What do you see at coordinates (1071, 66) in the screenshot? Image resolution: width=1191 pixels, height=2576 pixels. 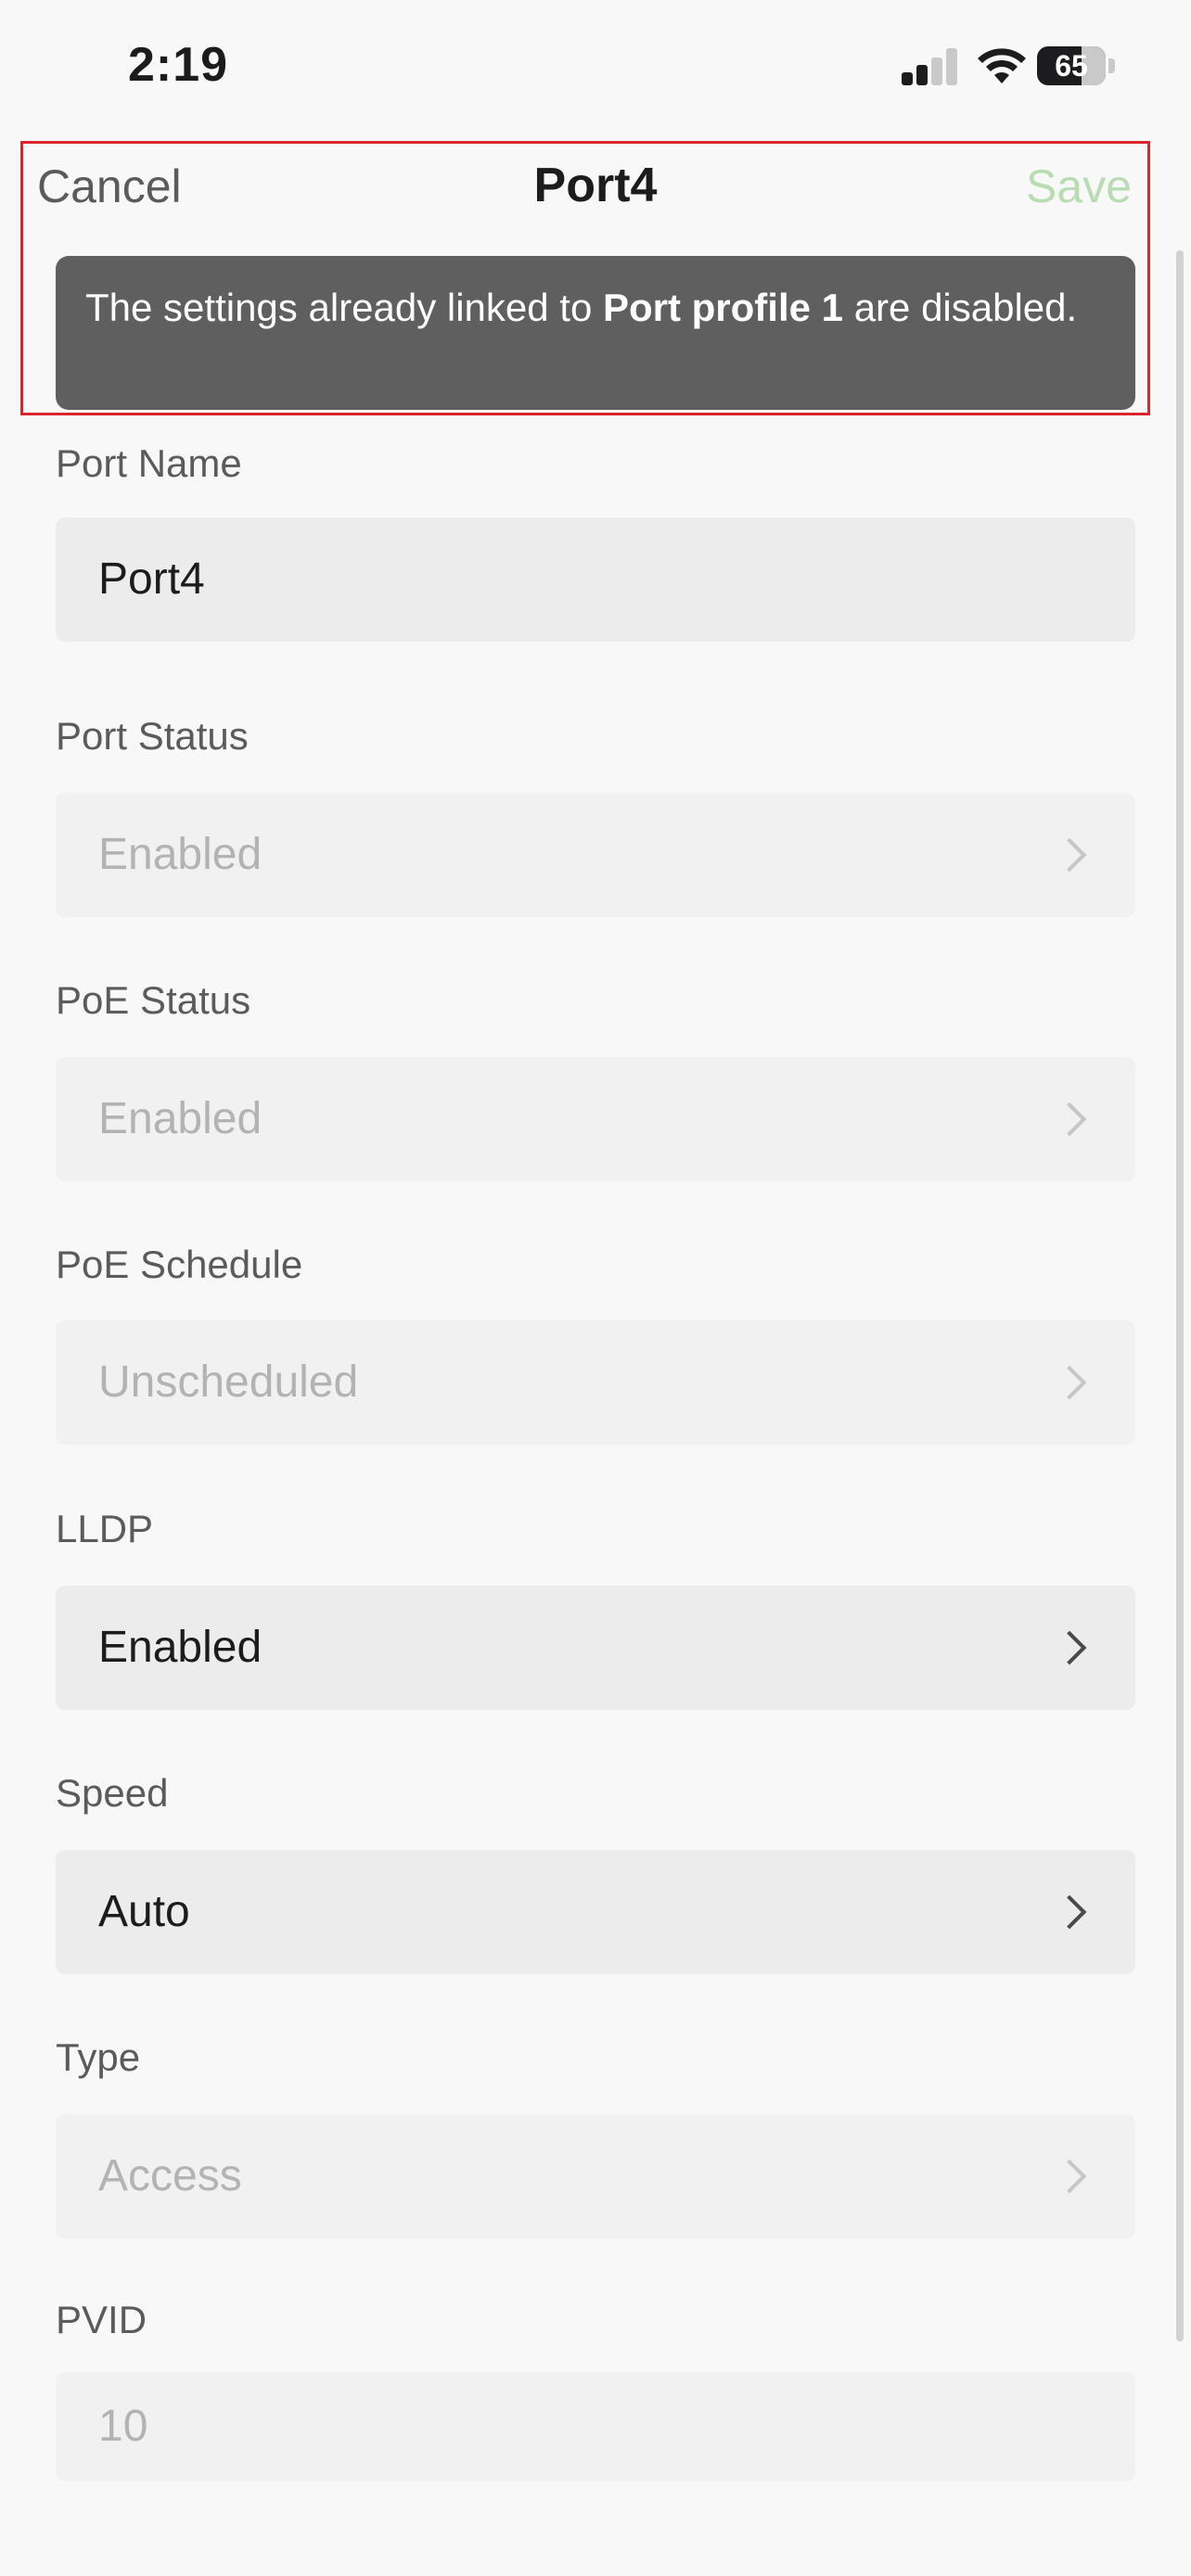 I see `battery-level: 65` at bounding box center [1071, 66].